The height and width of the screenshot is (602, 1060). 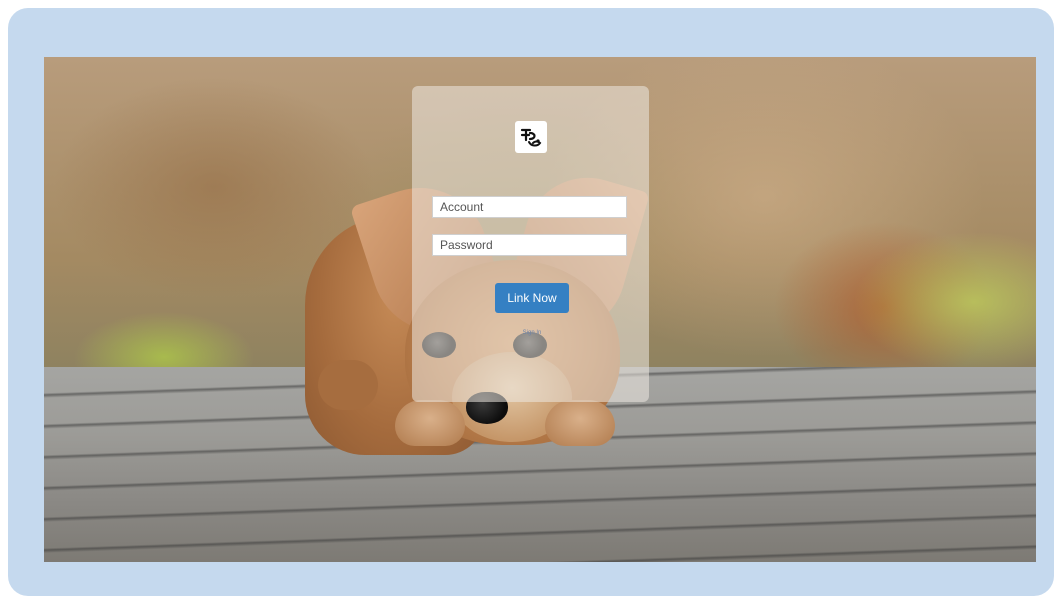 What do you see at coordinates (348, 385) in the screenshot?
I see `dog-hind-leg` at bounding box center [348, 385].